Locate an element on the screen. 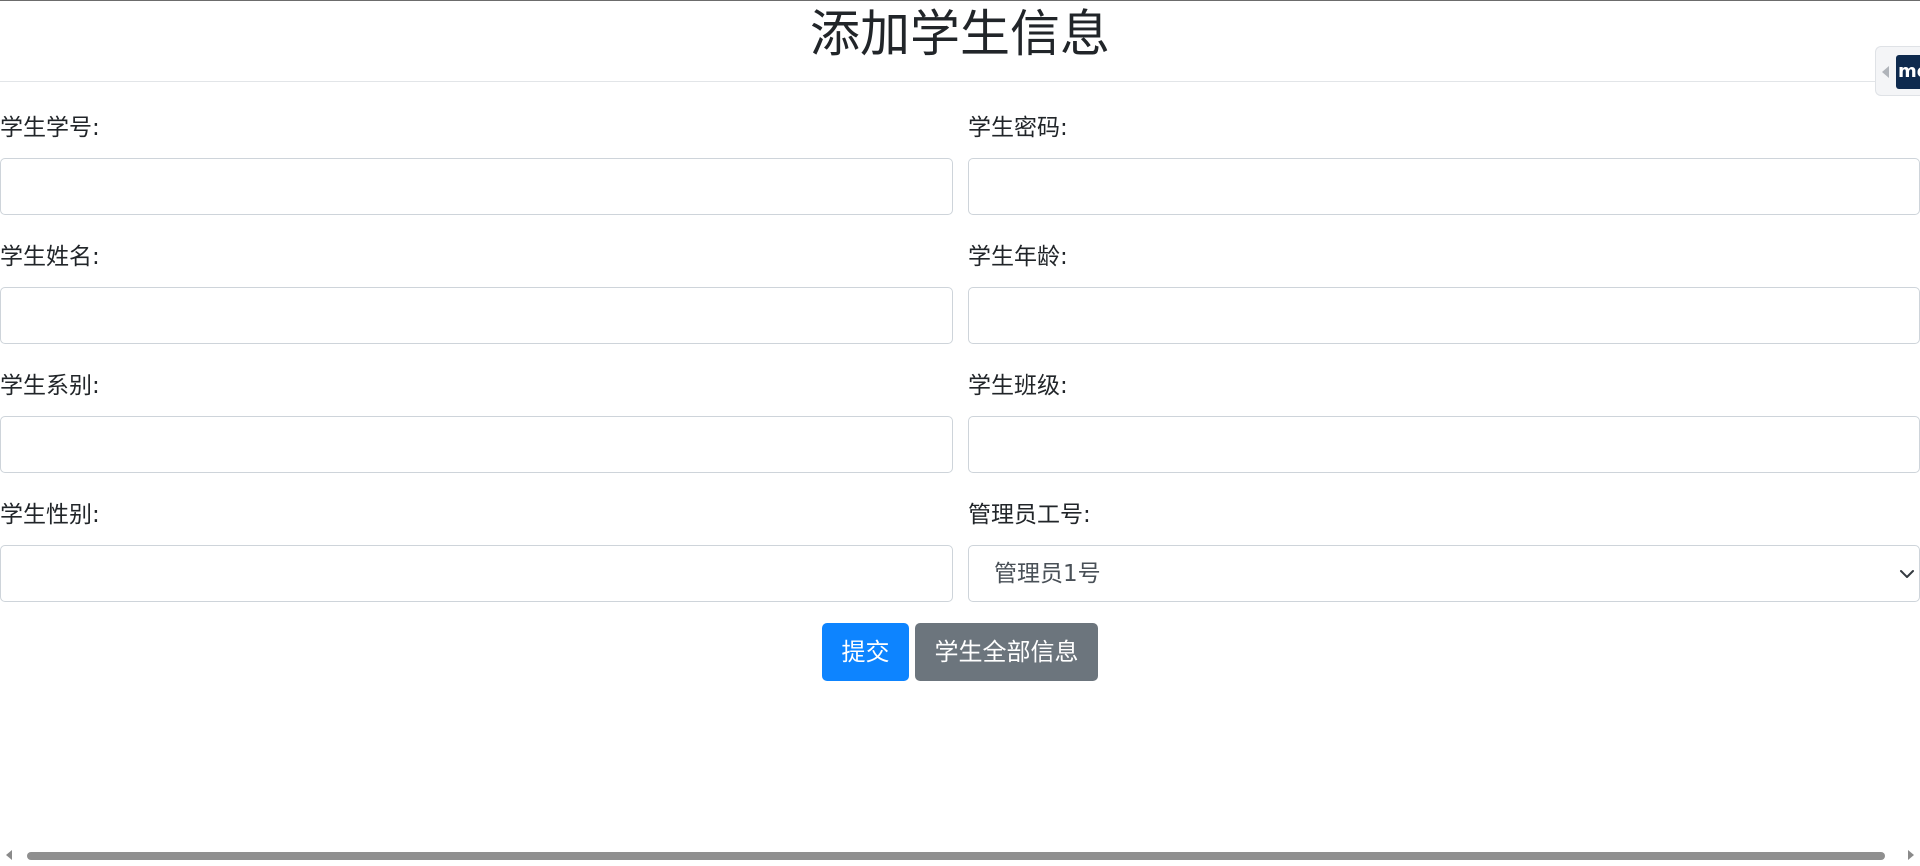 Image resolution: width=1920 pixels, height=866 pixels. student-name-input is located at coordinates (476, 315).